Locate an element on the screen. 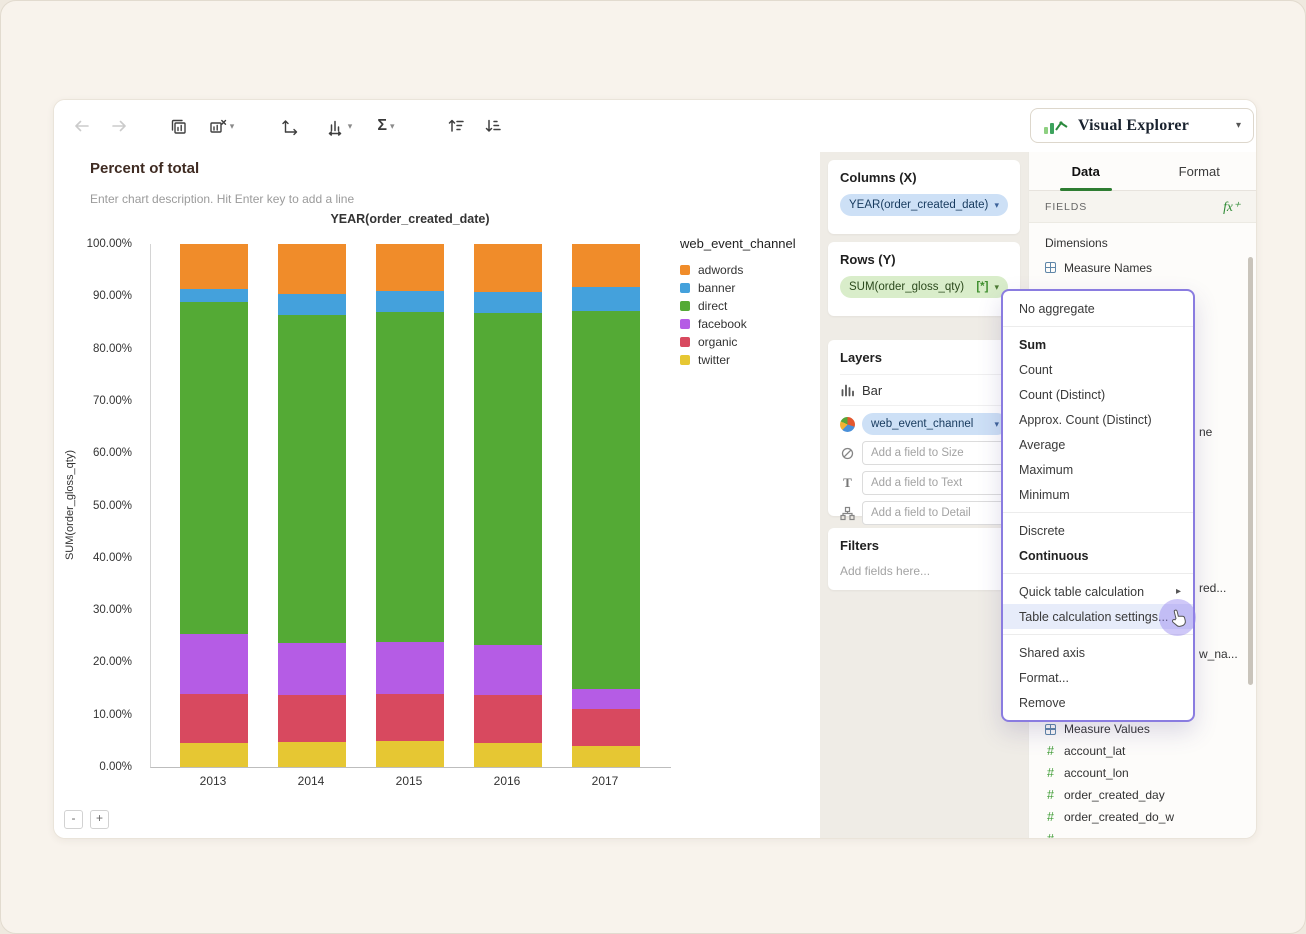 The height and width of the screenshot is (934, 1306). menu-item-remove: Remove is located at coordinates (1098, 702).